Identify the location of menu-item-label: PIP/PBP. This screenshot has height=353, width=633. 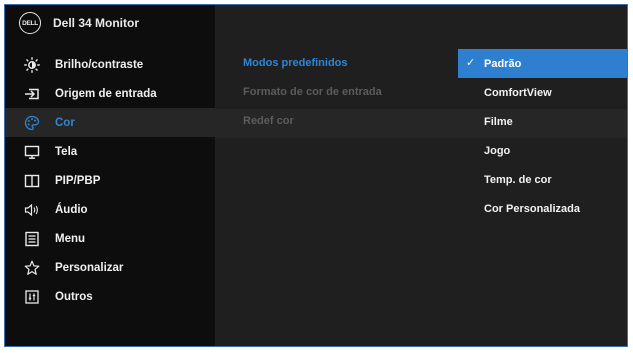
(78, 180).